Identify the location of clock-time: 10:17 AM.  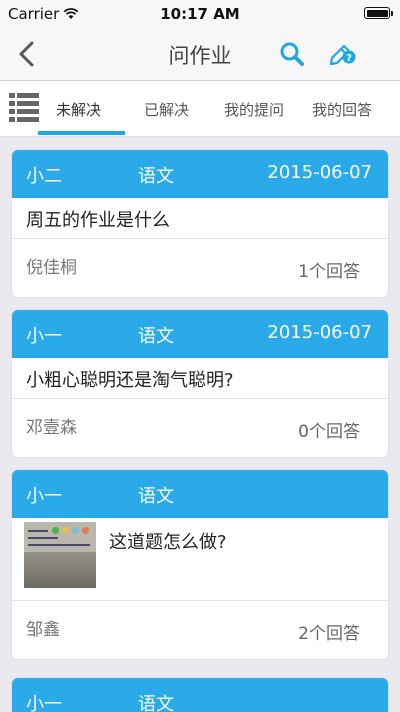
(200, 14).